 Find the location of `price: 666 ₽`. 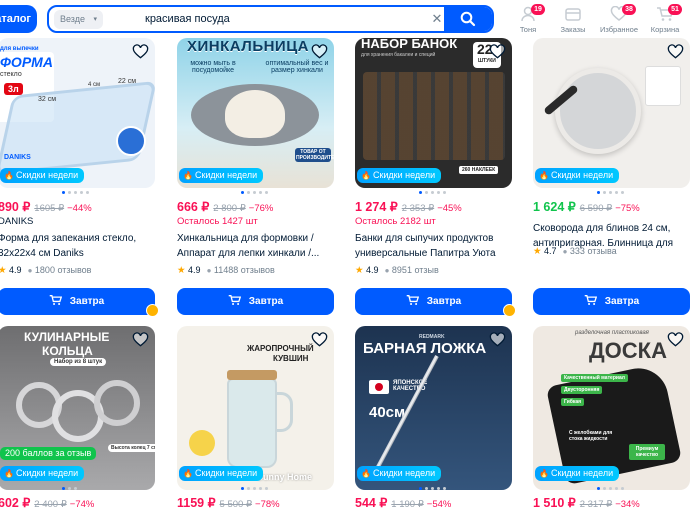

price: 666 ₽ is located at coordinates (193, 207).